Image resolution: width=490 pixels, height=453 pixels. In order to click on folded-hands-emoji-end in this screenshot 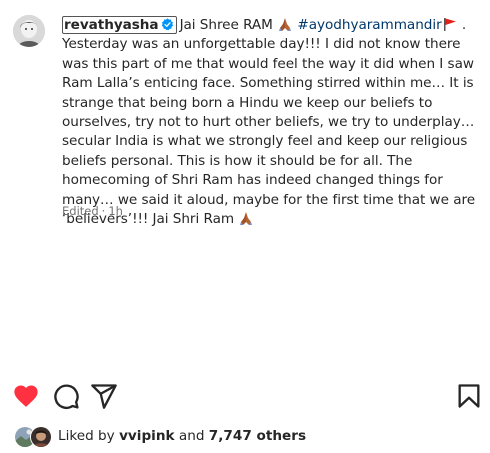, I will do `click(246, 219)`.